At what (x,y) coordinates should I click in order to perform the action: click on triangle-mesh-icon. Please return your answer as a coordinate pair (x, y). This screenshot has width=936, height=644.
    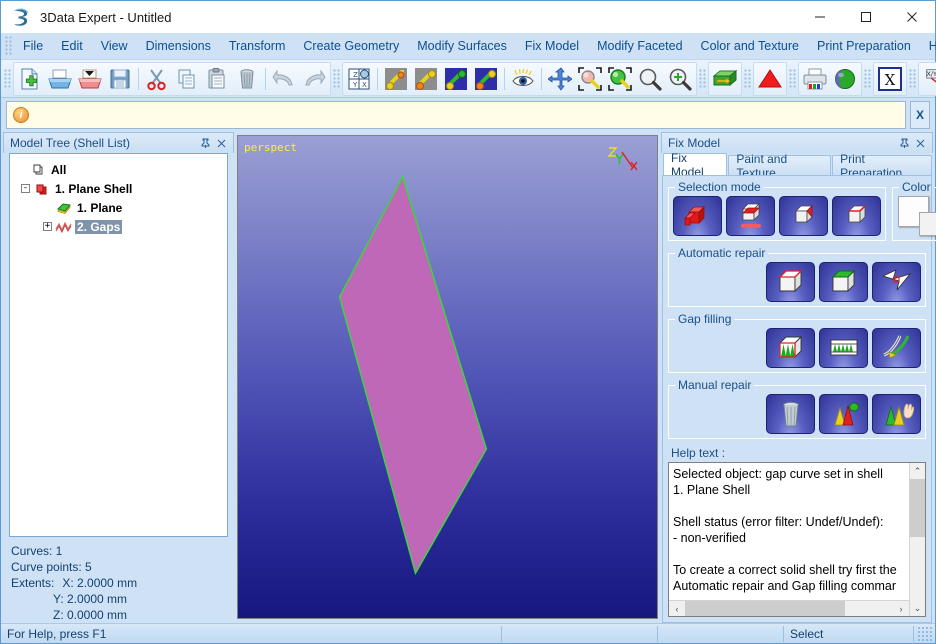
    Looking at the image, I should click on (770, 79).